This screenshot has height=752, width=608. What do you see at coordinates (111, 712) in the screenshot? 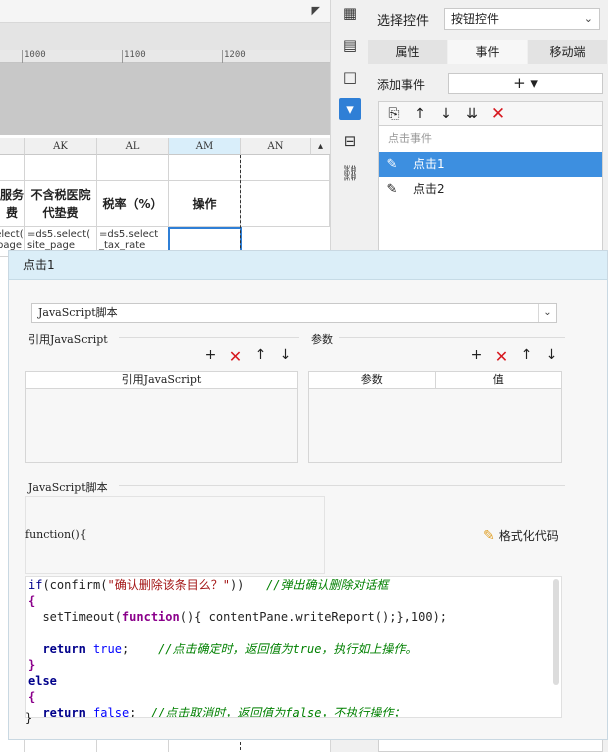
I see `code-literal: false` at bounding box center [111, 712].